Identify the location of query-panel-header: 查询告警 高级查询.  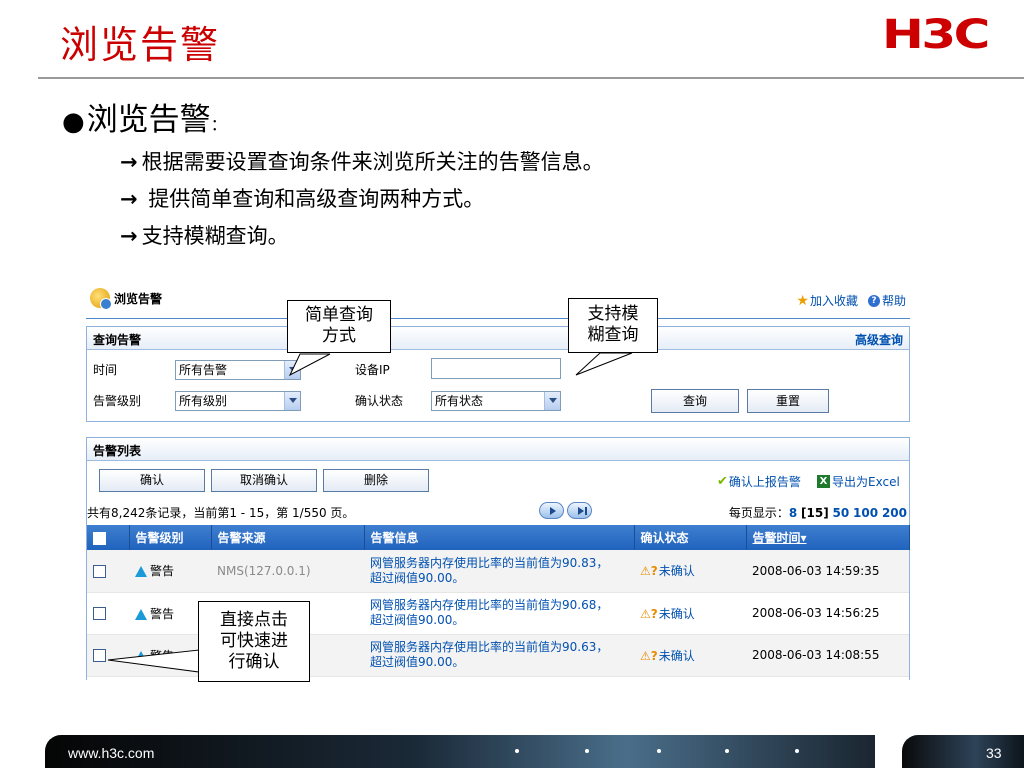
(498, 338).